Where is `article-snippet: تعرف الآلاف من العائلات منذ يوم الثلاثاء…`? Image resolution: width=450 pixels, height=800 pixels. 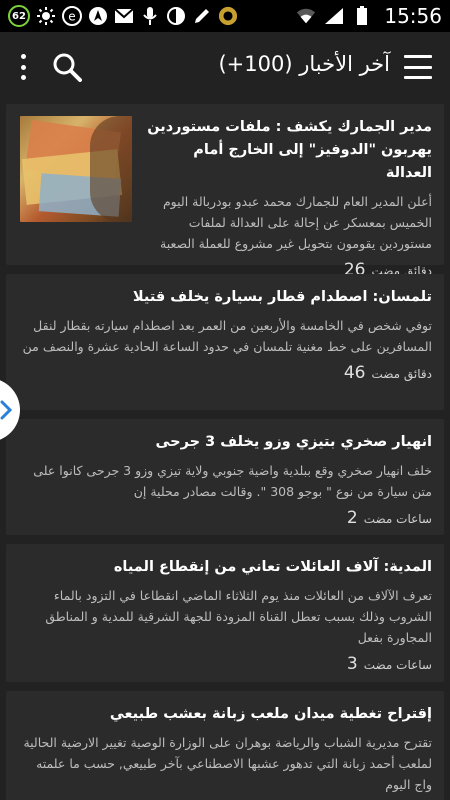
article-snippet: تعرف الآلاف من العائلات منذ يوم الثلاثاء… is located at coordinates (238, 616).